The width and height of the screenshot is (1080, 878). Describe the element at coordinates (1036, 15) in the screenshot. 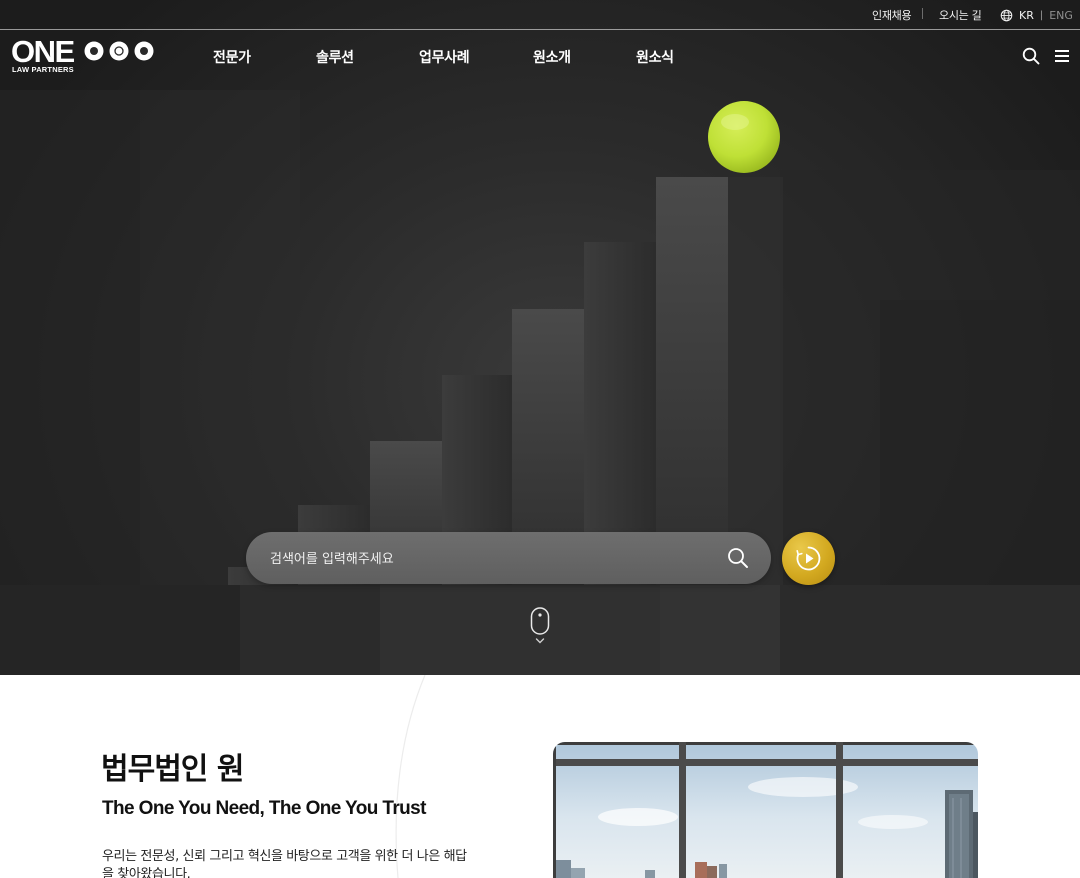

I see `language-switcher: KR | ENG` at that location.